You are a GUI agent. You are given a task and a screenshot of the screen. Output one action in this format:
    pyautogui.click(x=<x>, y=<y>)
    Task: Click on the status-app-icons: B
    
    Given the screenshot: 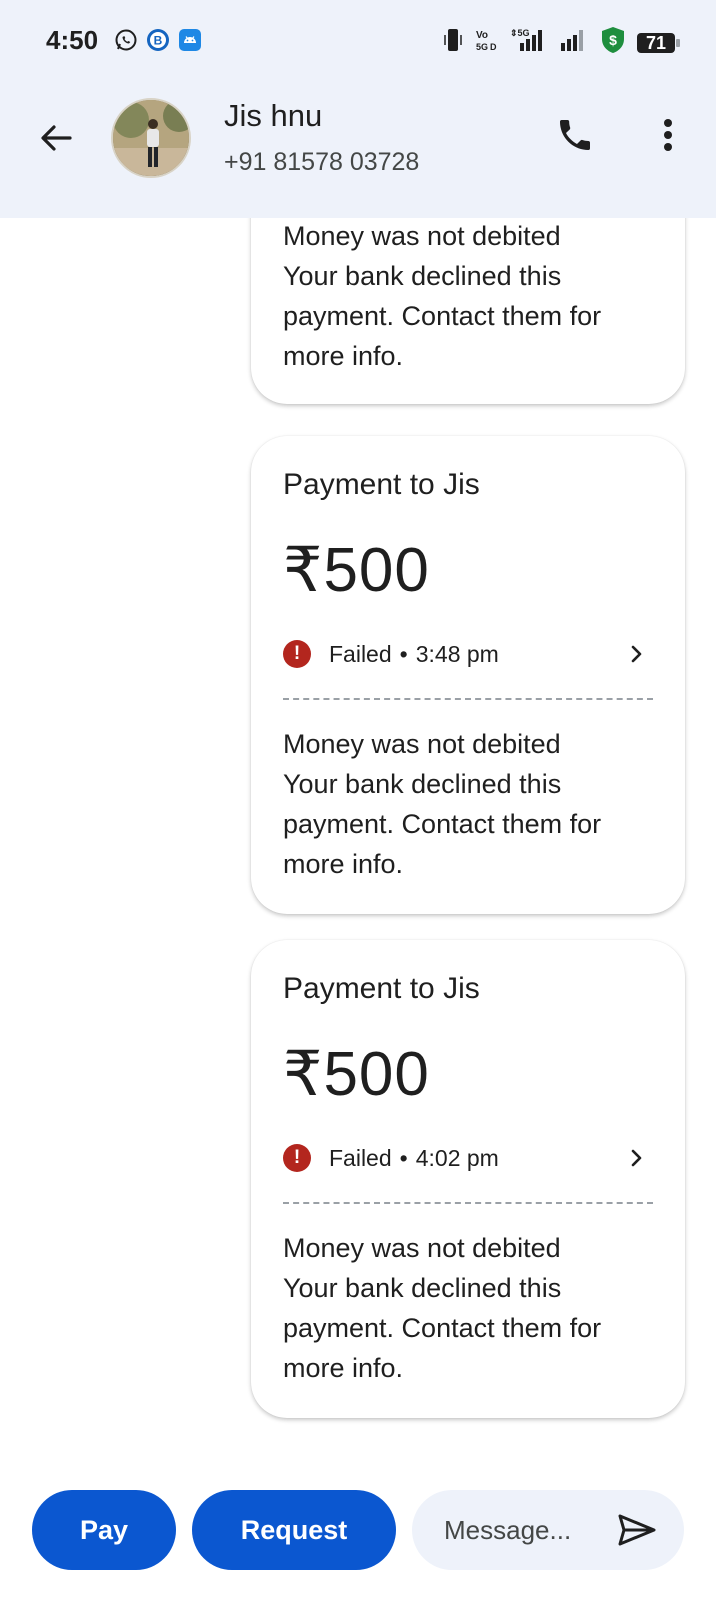 What is the action you would take?
    pyautogui.click(x=158, y=40)
    